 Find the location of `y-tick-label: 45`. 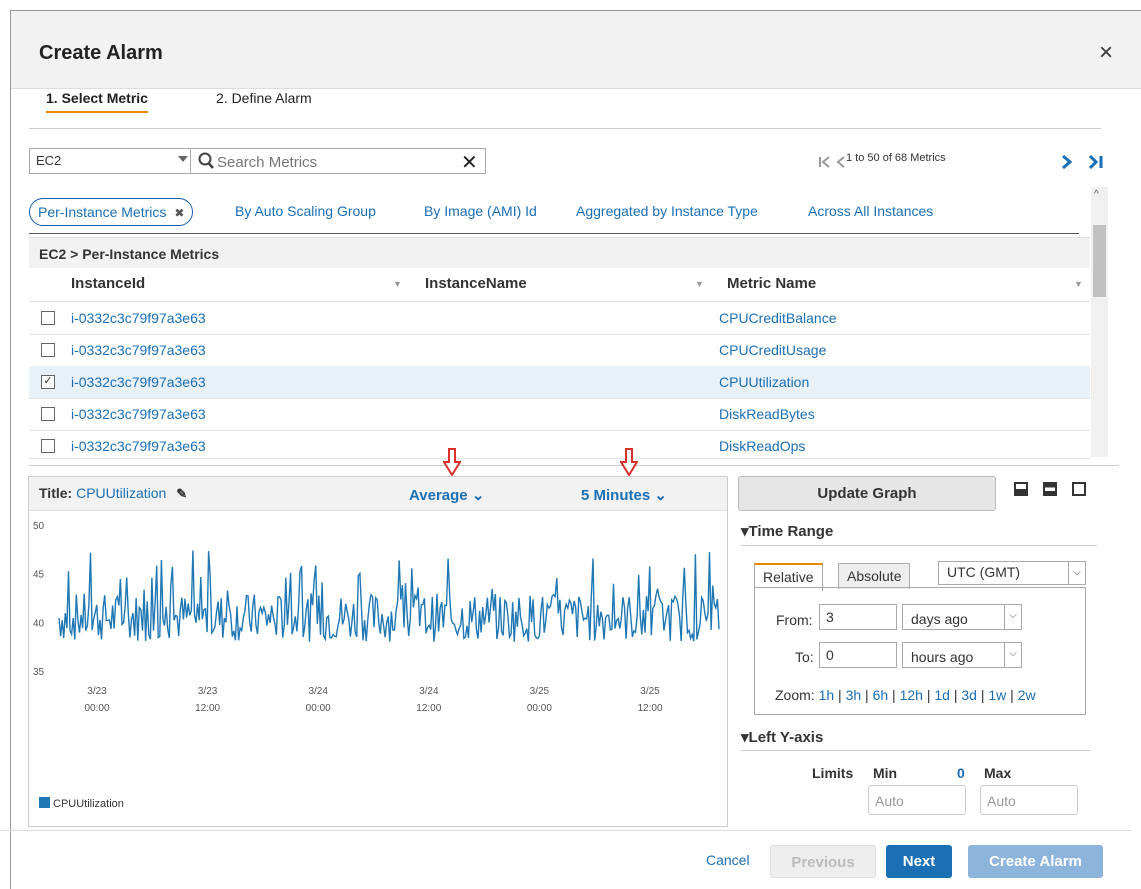

y-tick-label: 45 is located at coordinates (39, 575).